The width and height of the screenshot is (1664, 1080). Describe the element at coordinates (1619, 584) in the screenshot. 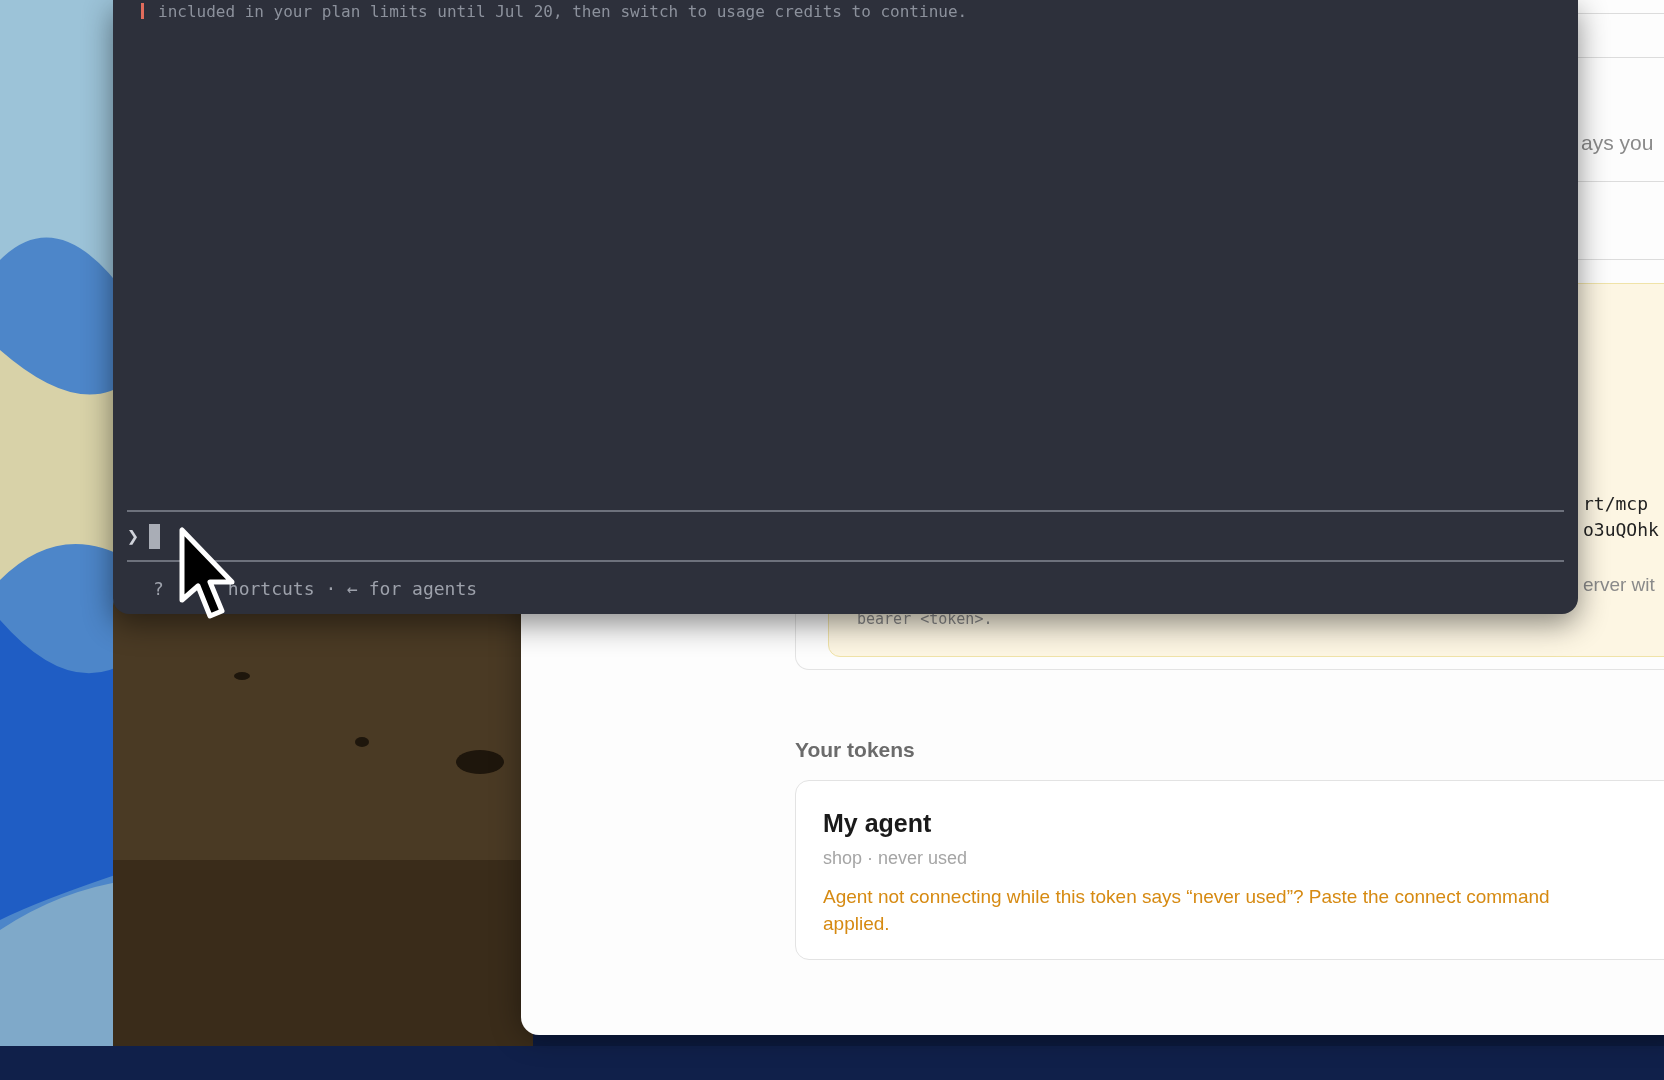

I see `note-text: erver wit` at that location.